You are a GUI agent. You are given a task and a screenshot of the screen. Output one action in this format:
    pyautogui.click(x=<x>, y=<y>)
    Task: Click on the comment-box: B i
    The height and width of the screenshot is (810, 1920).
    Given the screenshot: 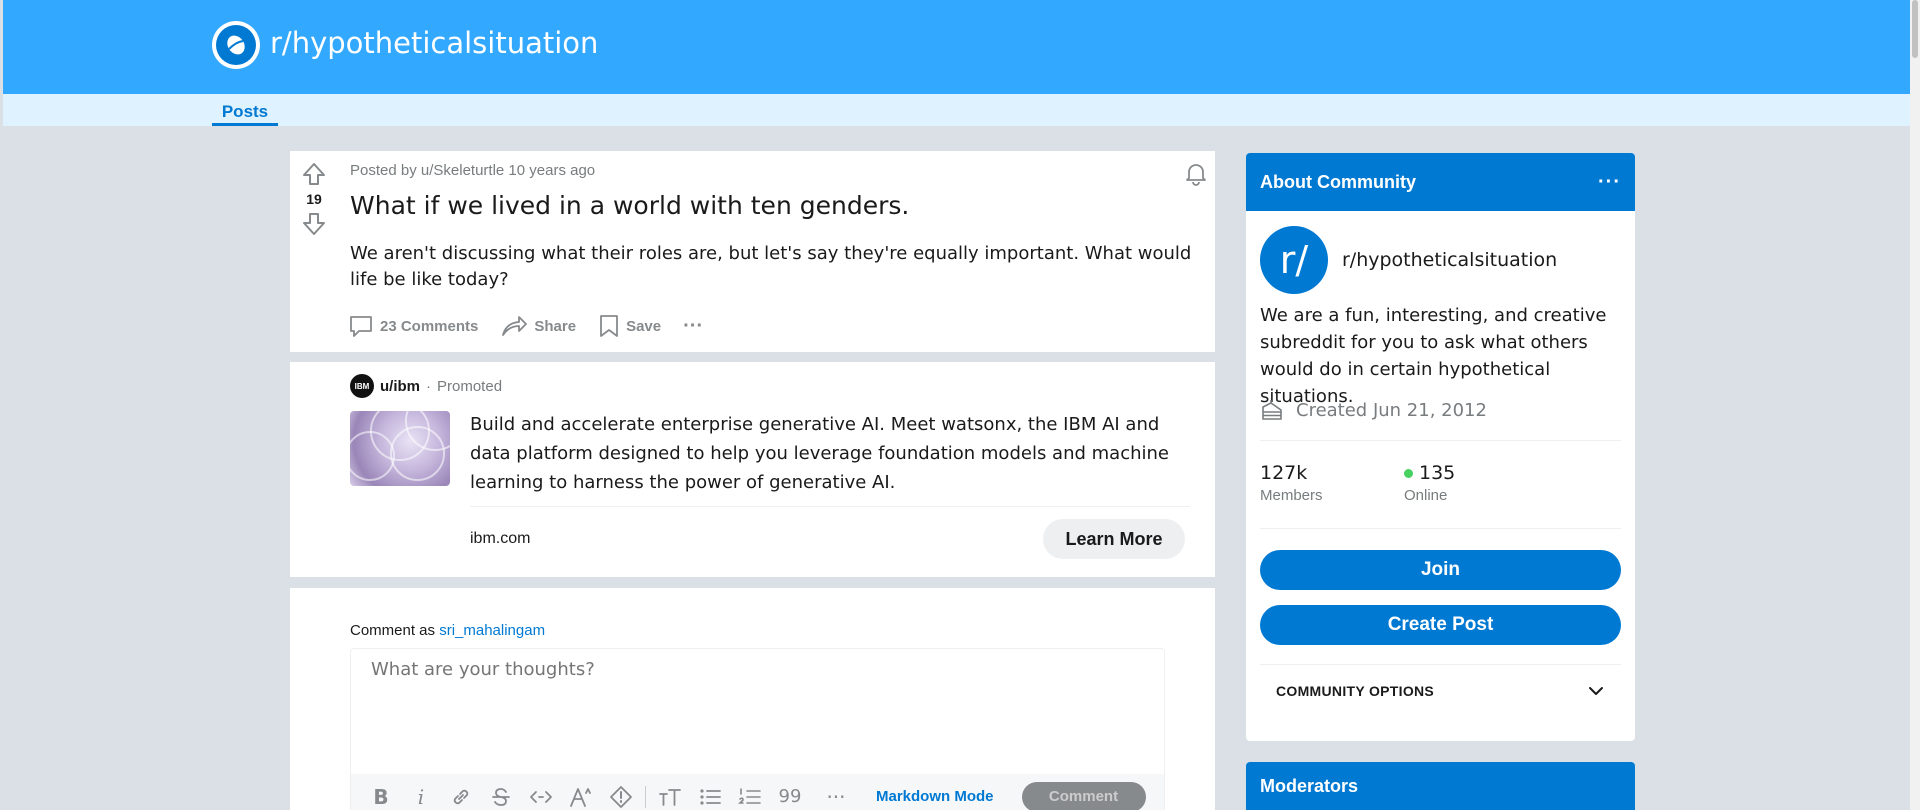 What is the action you would take?
    pyautogui.click(x=757, y=729)
    